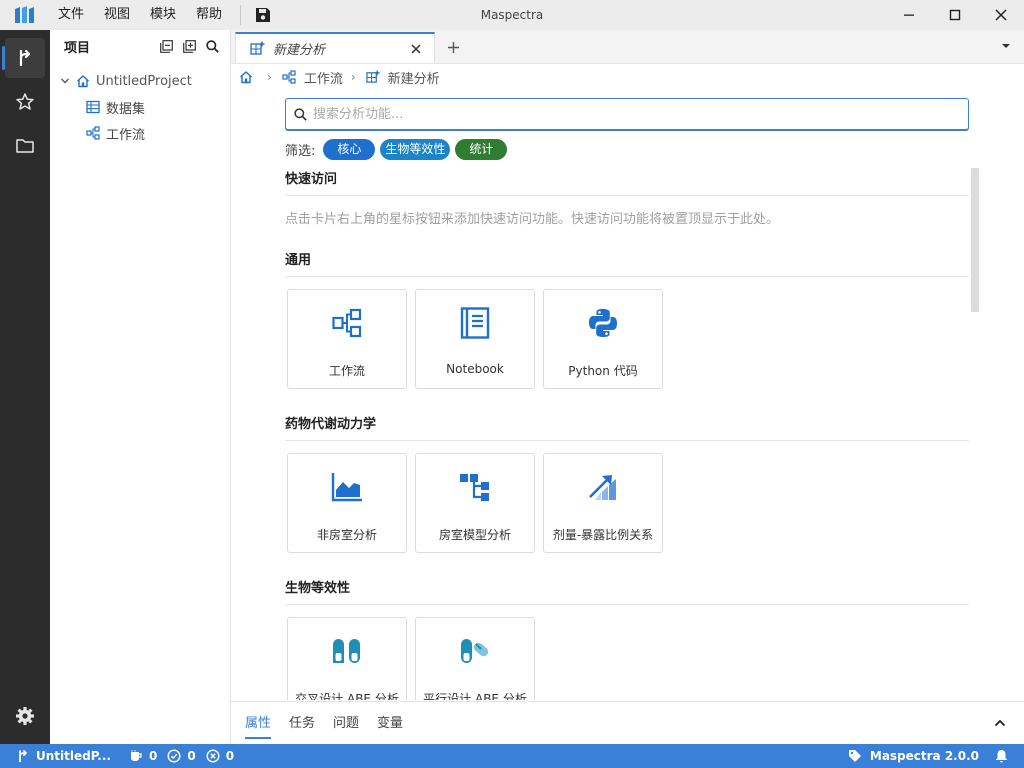  What do you see at coordinates (230, 756) in the screenshot?
I see `status-count: 0` at bounding box center [230, 756].